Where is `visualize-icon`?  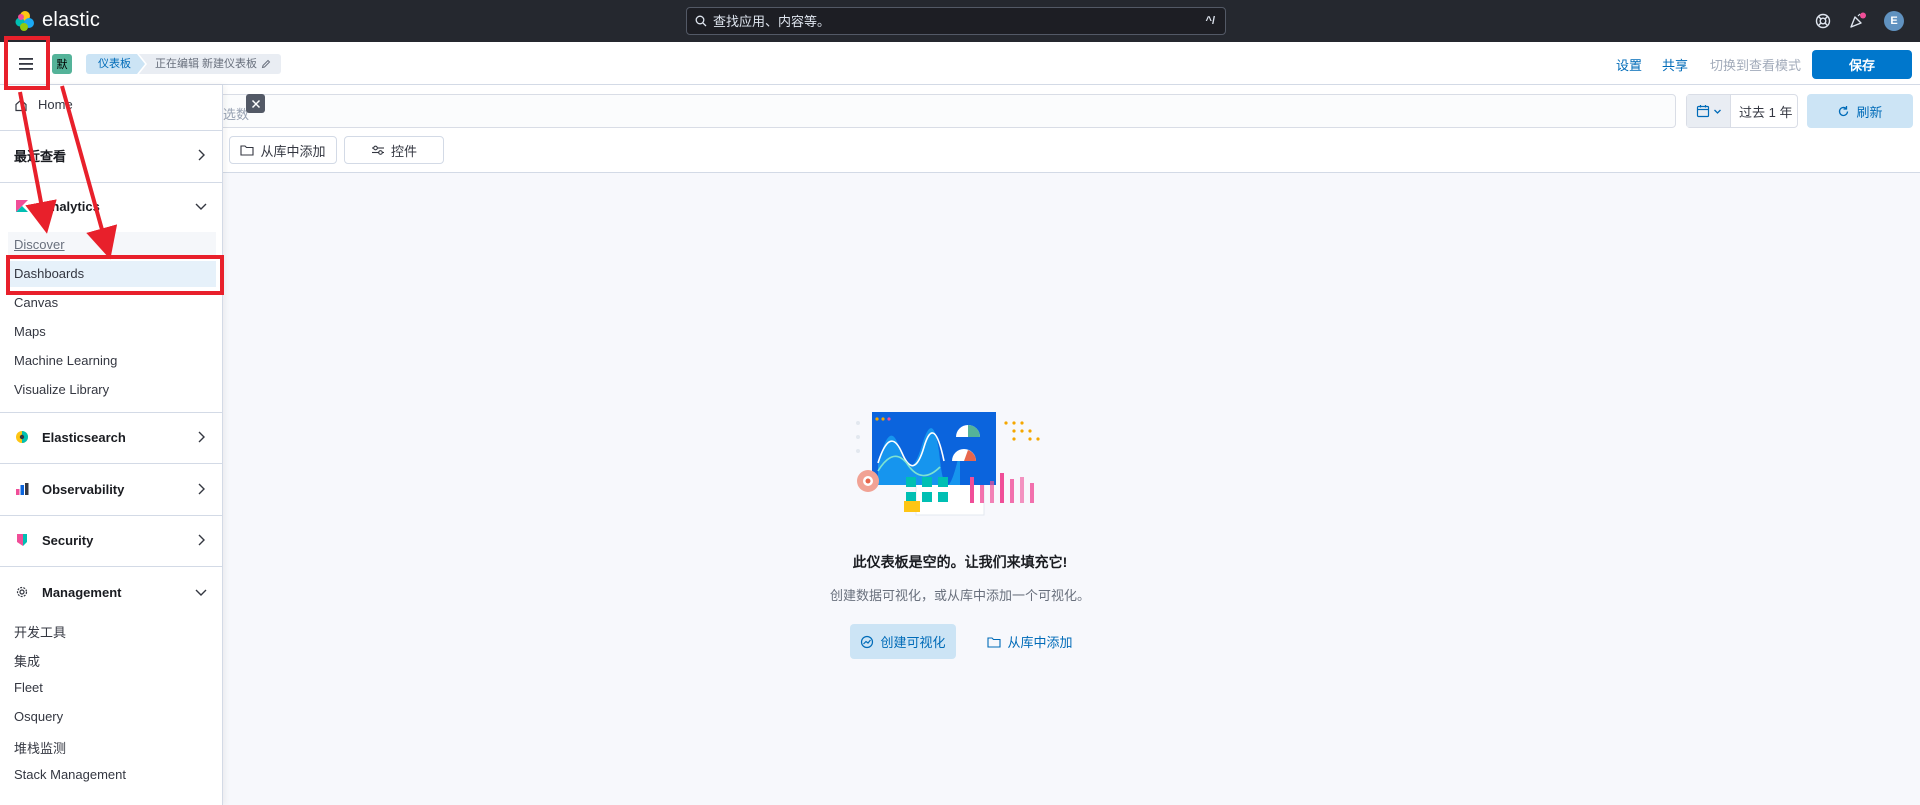
visualize-icon is located at coordinates (867, 641).